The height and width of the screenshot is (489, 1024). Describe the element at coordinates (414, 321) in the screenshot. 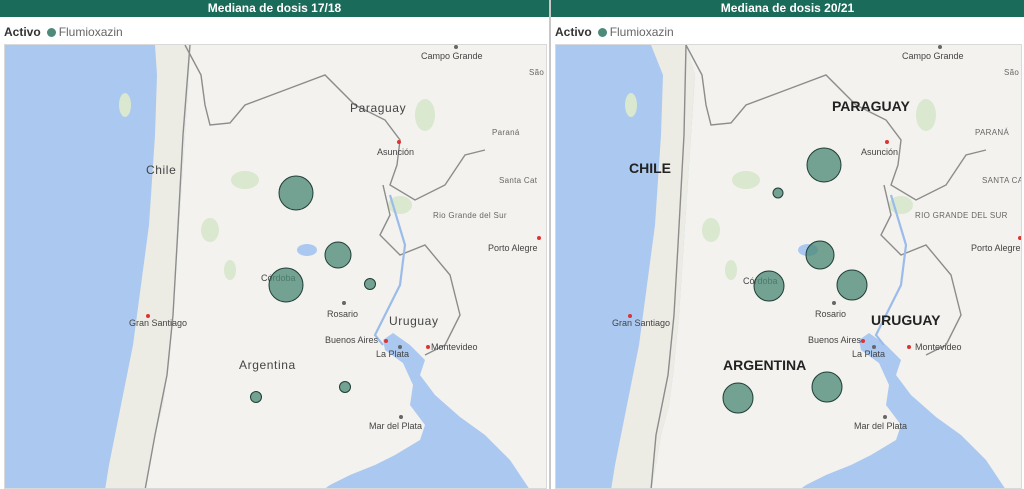

I see `label-uruguay: Uruguay` at that location.